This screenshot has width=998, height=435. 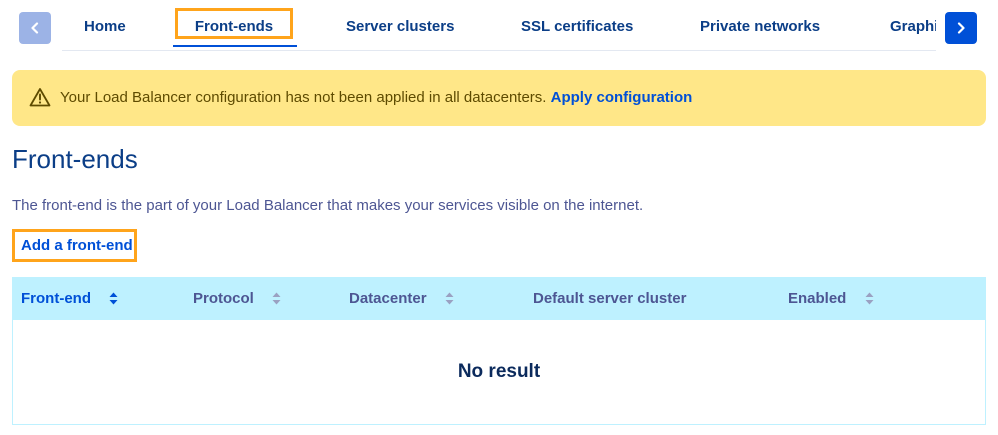 I want to click on add-front-end-link: Add a front-end, so click(x=74, y=245).